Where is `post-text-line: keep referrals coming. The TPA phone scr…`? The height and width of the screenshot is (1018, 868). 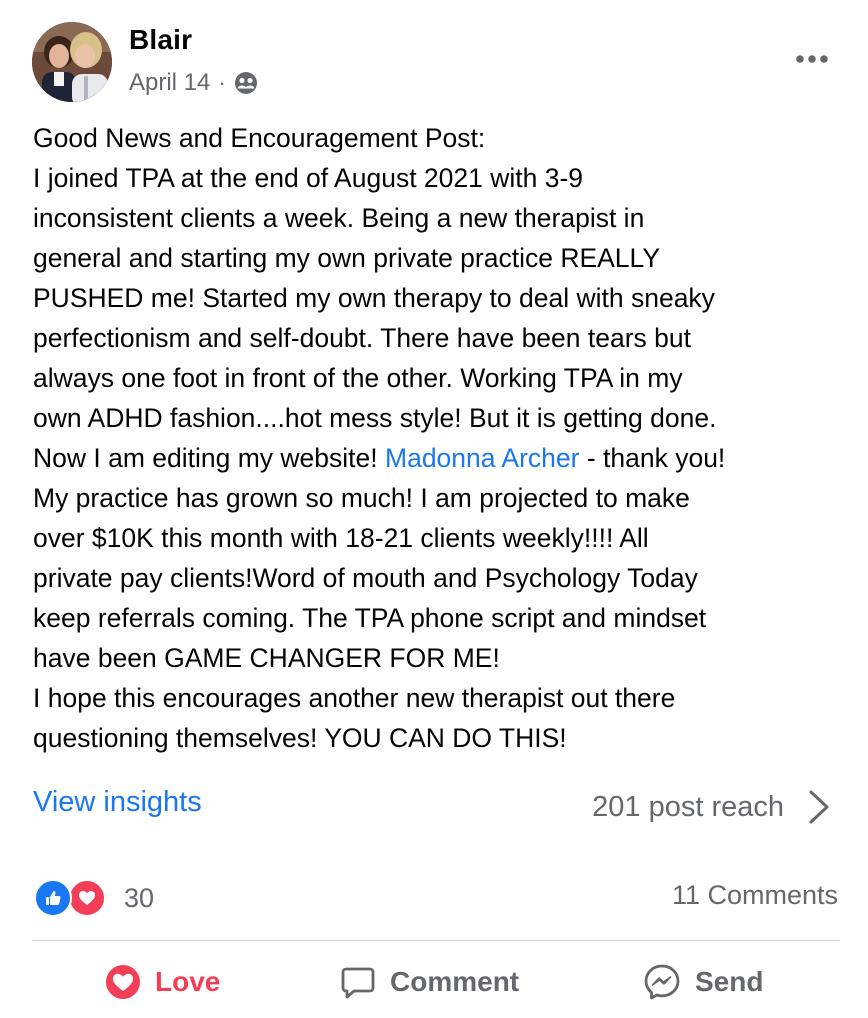
post-text-line: keep referrals coming. The TPA phone scr… is located at coordinates (370, 618).